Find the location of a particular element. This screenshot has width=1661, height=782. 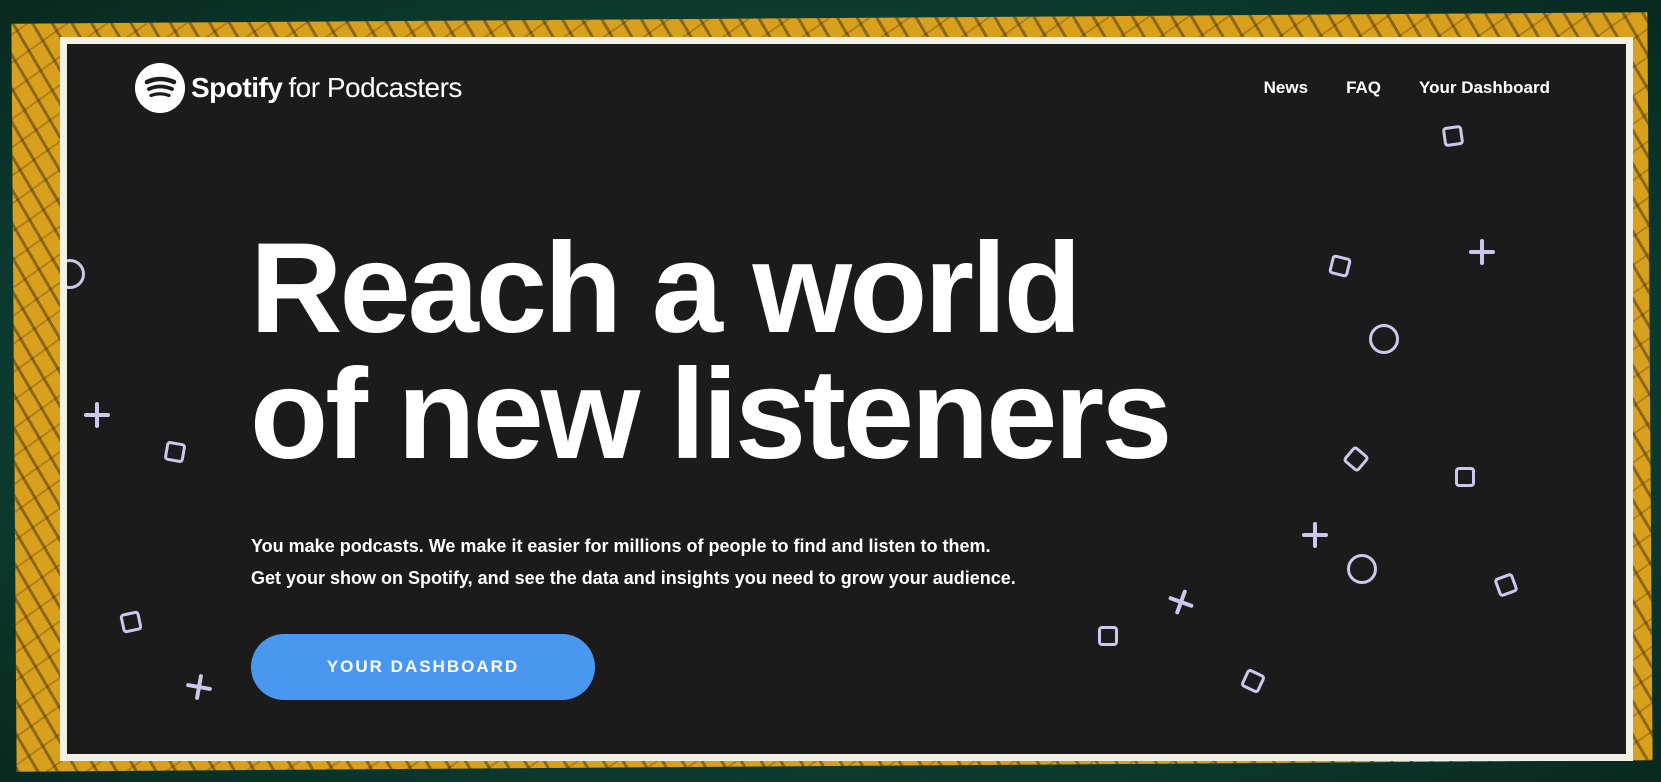

headline-line-1: Reach a world is located at coordinates (666, 288).